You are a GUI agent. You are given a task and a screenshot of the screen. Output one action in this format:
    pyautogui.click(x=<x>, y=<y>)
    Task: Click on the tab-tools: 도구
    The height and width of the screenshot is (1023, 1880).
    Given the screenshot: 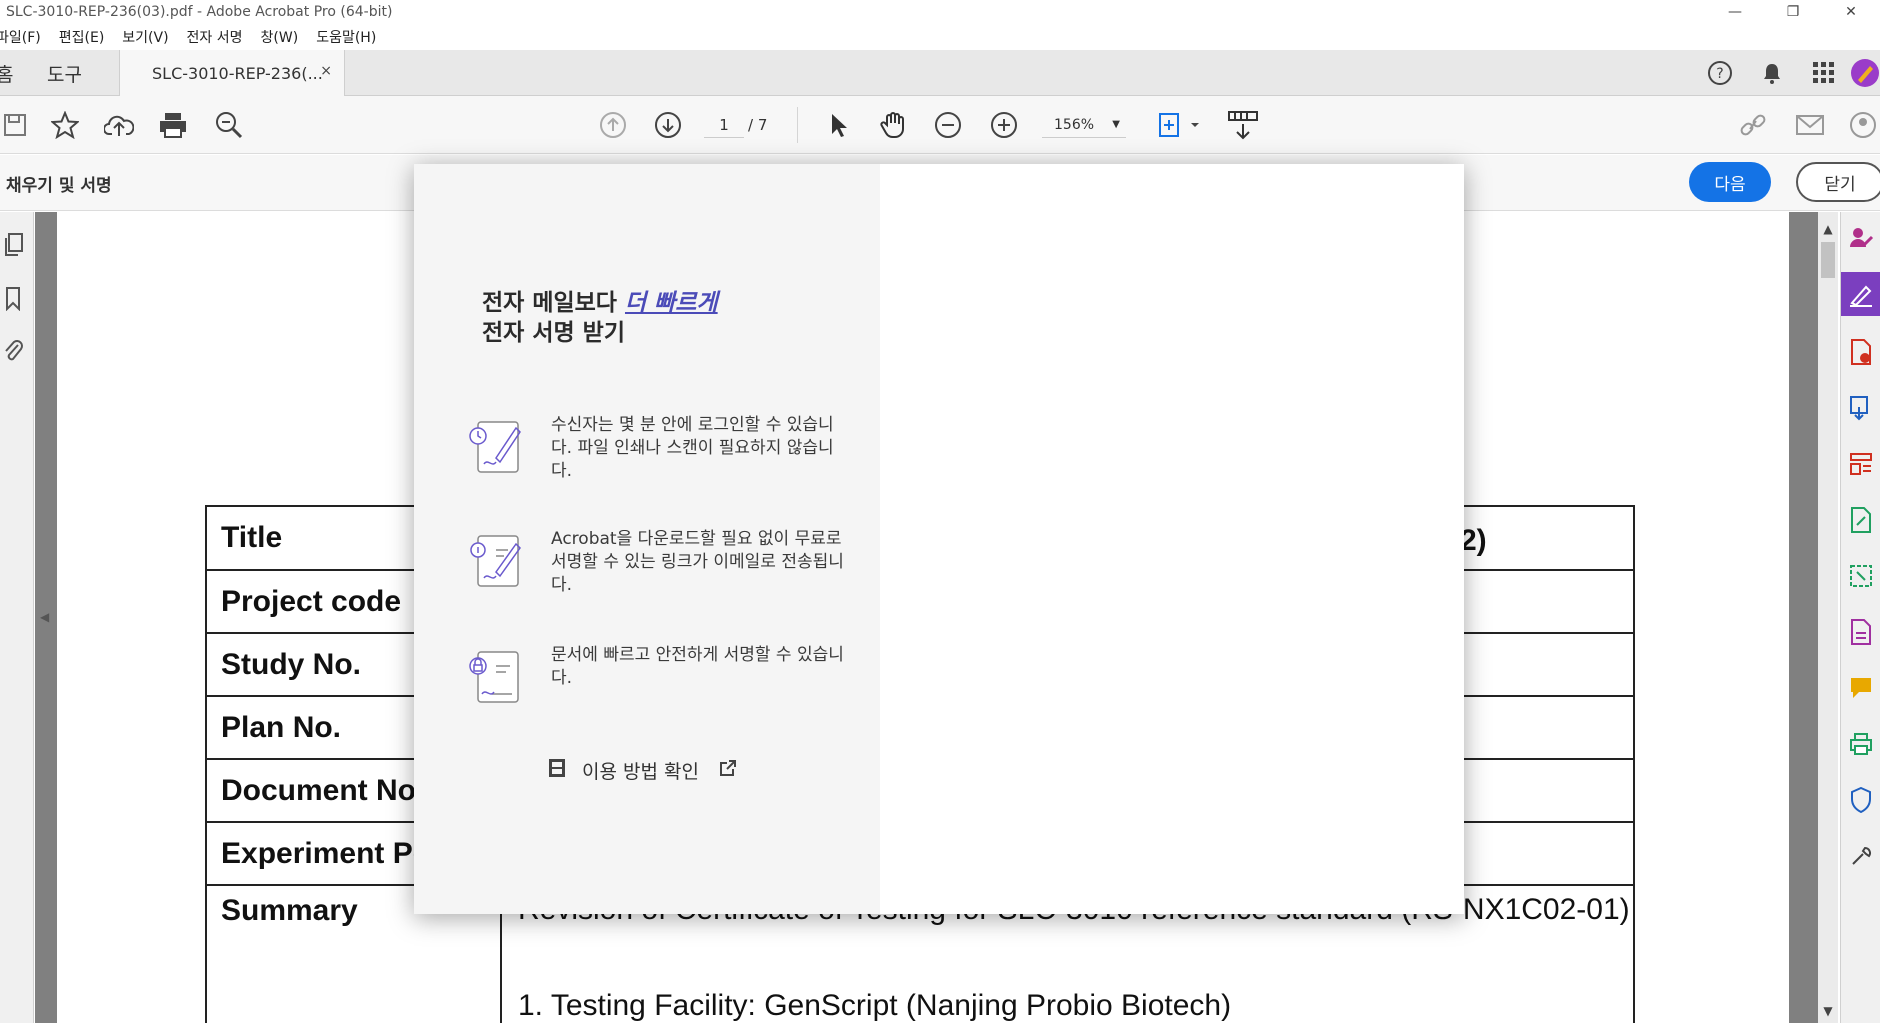 What is the action you would take?
    pyautogui.click(x=64, y=73)
    